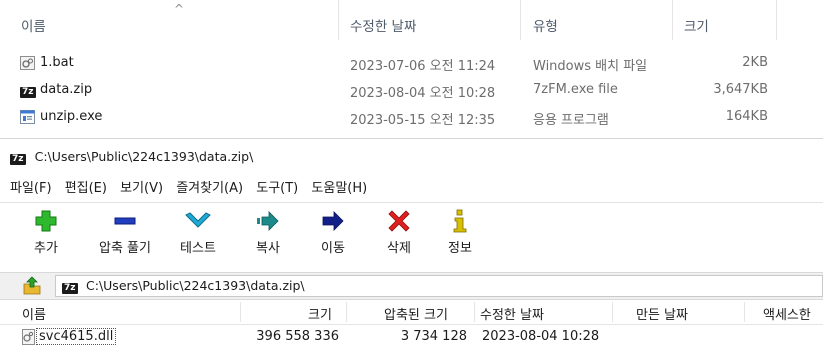  I want to click on dll-file-icon, so click(28, 337).